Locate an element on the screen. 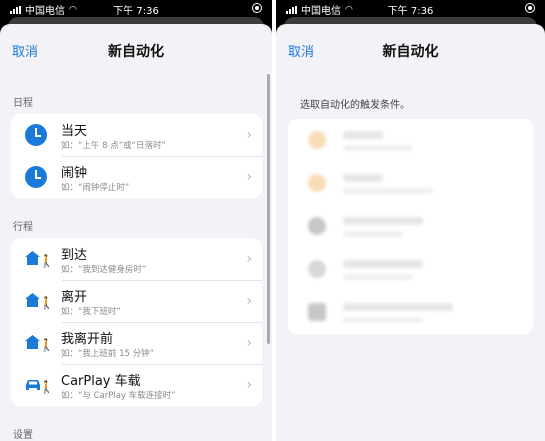  trigger-hint: 选取自动化的触发条件。 is located at coordinates (355, 105).